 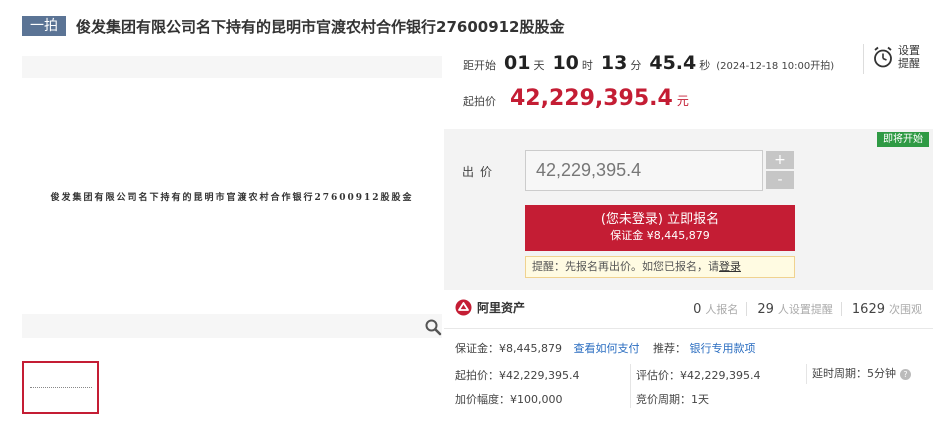 I want to click on status-badge: 即将开始, so click(x=903, y=139).